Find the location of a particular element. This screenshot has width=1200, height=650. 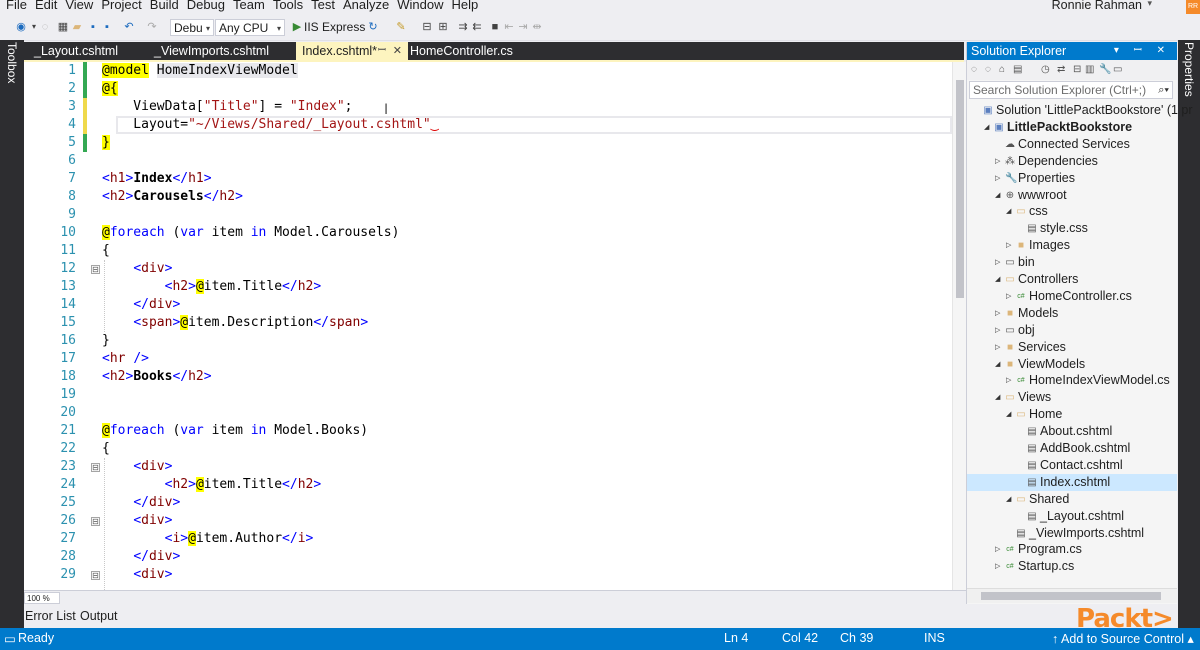

browser-link-icon: ✎ is located at coordinates (401, 27).